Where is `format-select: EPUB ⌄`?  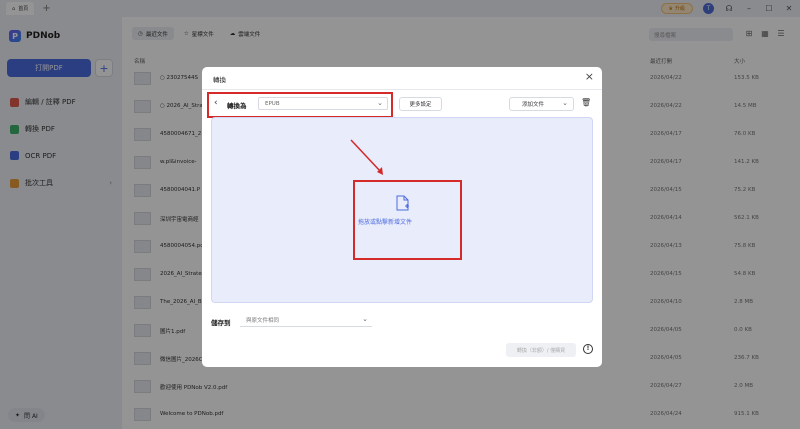 format-select: EPUB ⌄ is located at coordinates (323, 103).